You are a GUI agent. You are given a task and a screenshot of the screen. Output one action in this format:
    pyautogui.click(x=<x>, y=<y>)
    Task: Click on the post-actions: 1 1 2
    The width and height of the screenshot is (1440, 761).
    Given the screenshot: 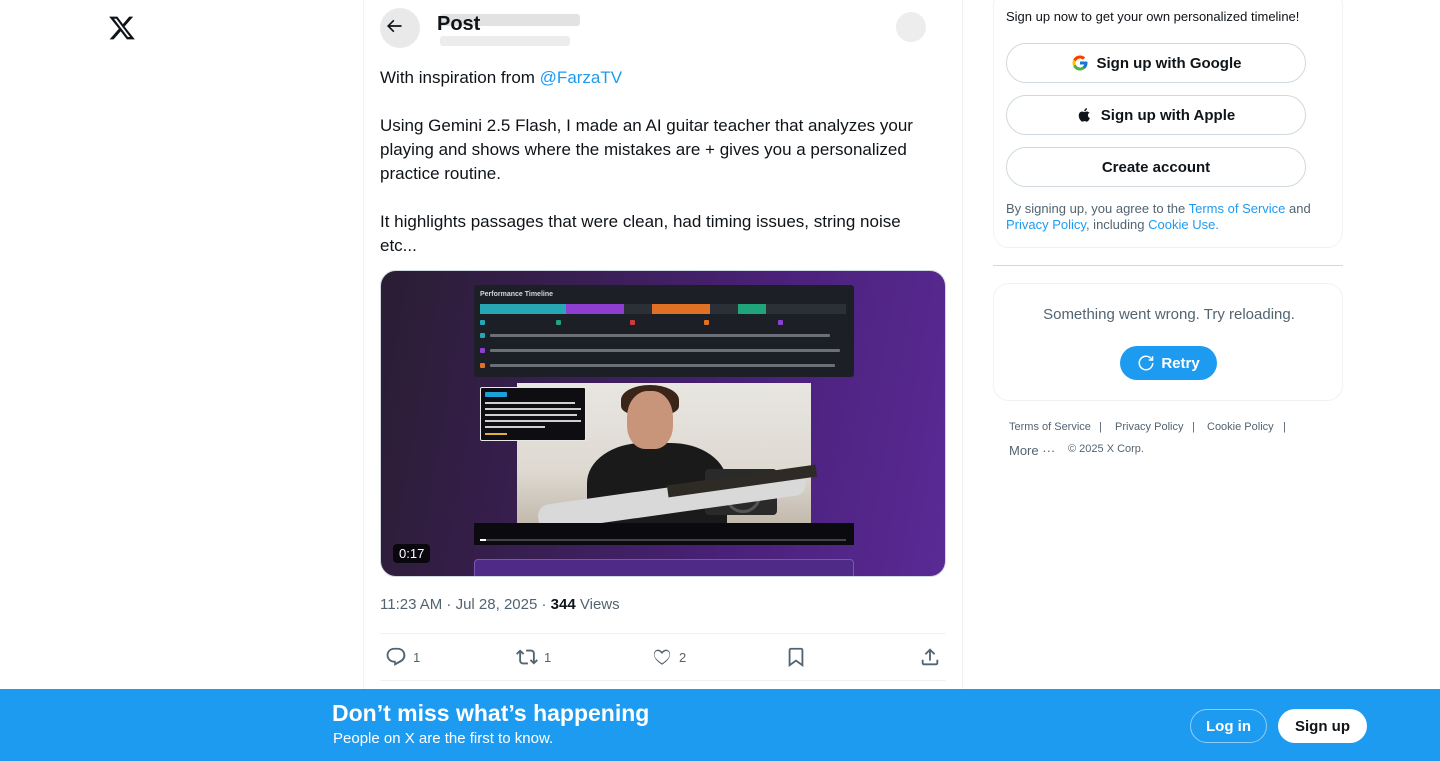 What is the action you would take?
    pyautogui.click(x=663, y=657)
    